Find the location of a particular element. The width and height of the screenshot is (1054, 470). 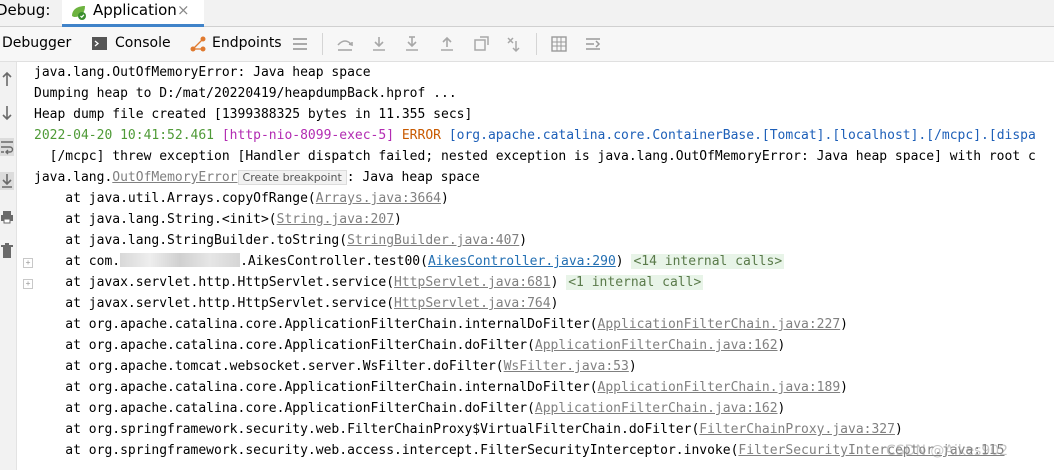

arrow-down-icon is located at coordinates (7, 113).